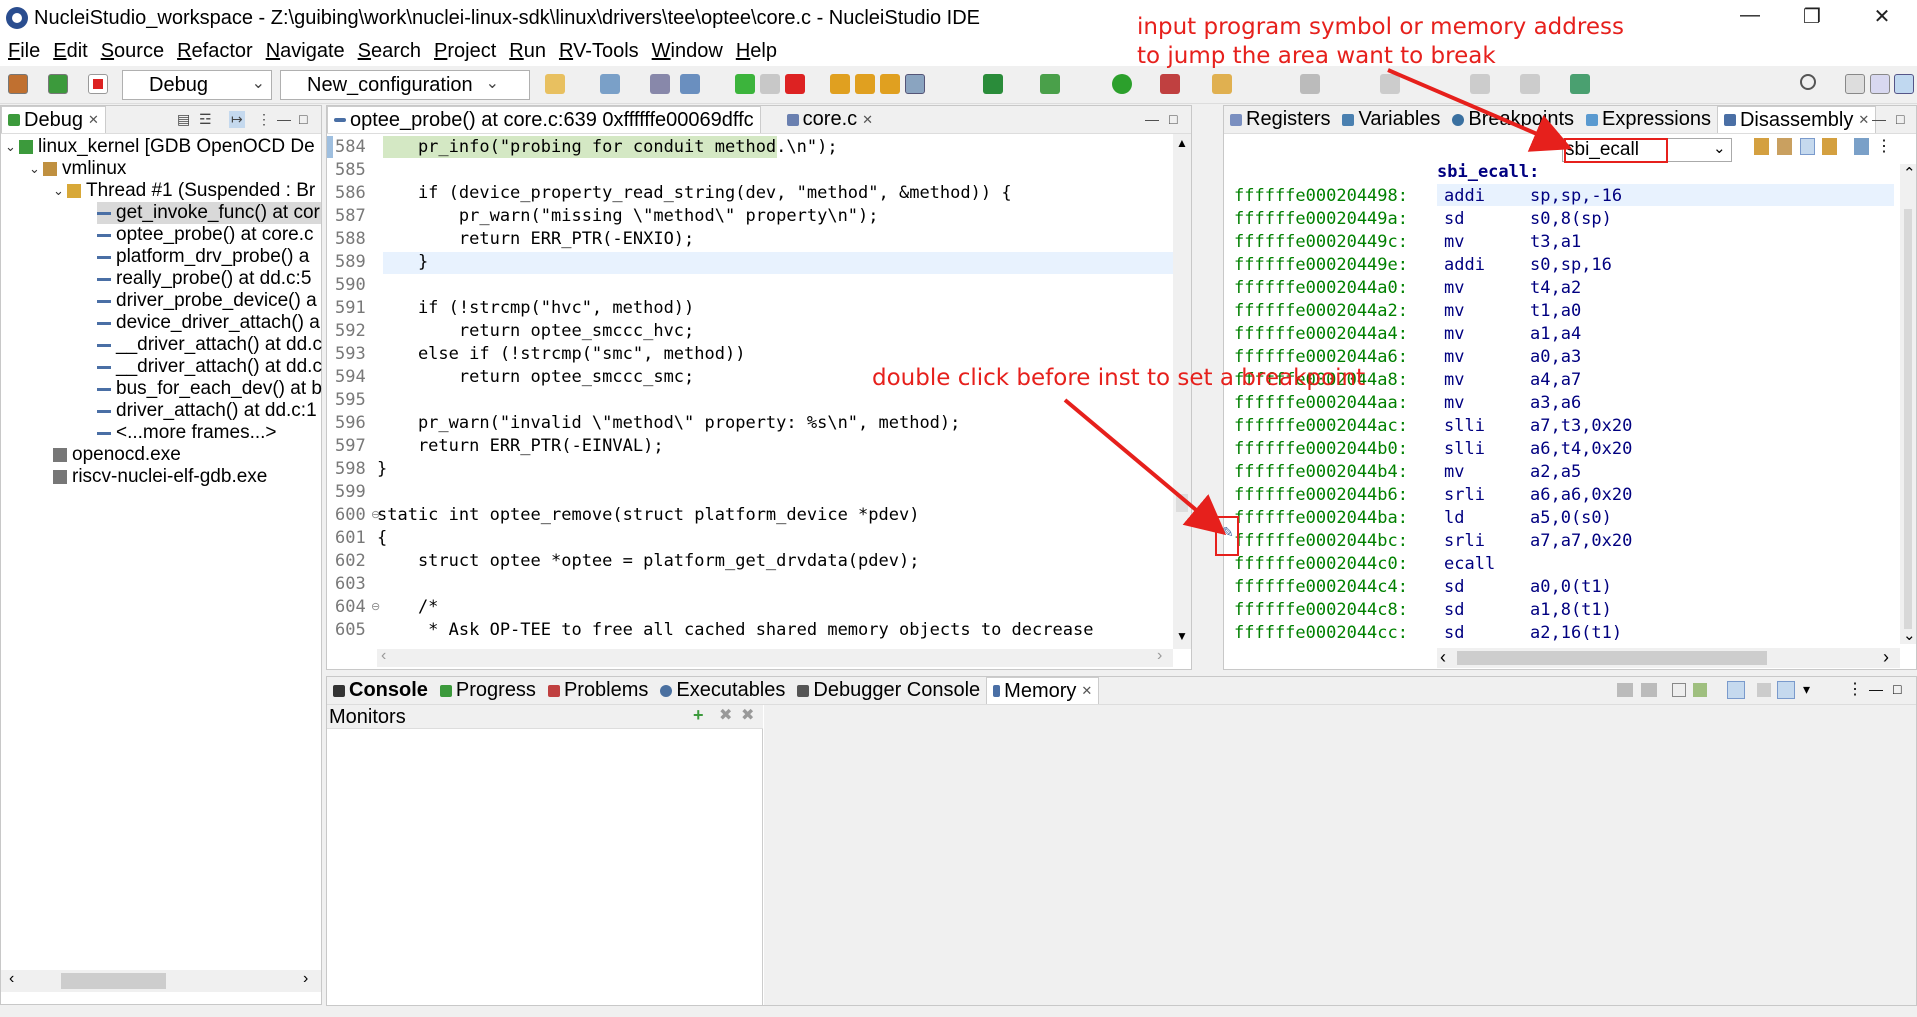  Describe the element at coordinates (1145, 467) in the screenshot. I see `arrow-to-breakpoint` at that location.